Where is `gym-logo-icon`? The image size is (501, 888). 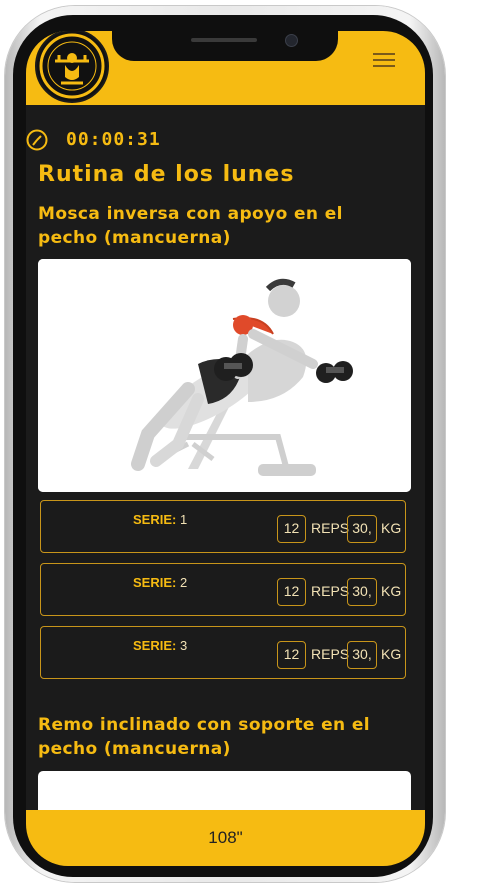 gym-logo-icon is located at coordinates (72, 67).